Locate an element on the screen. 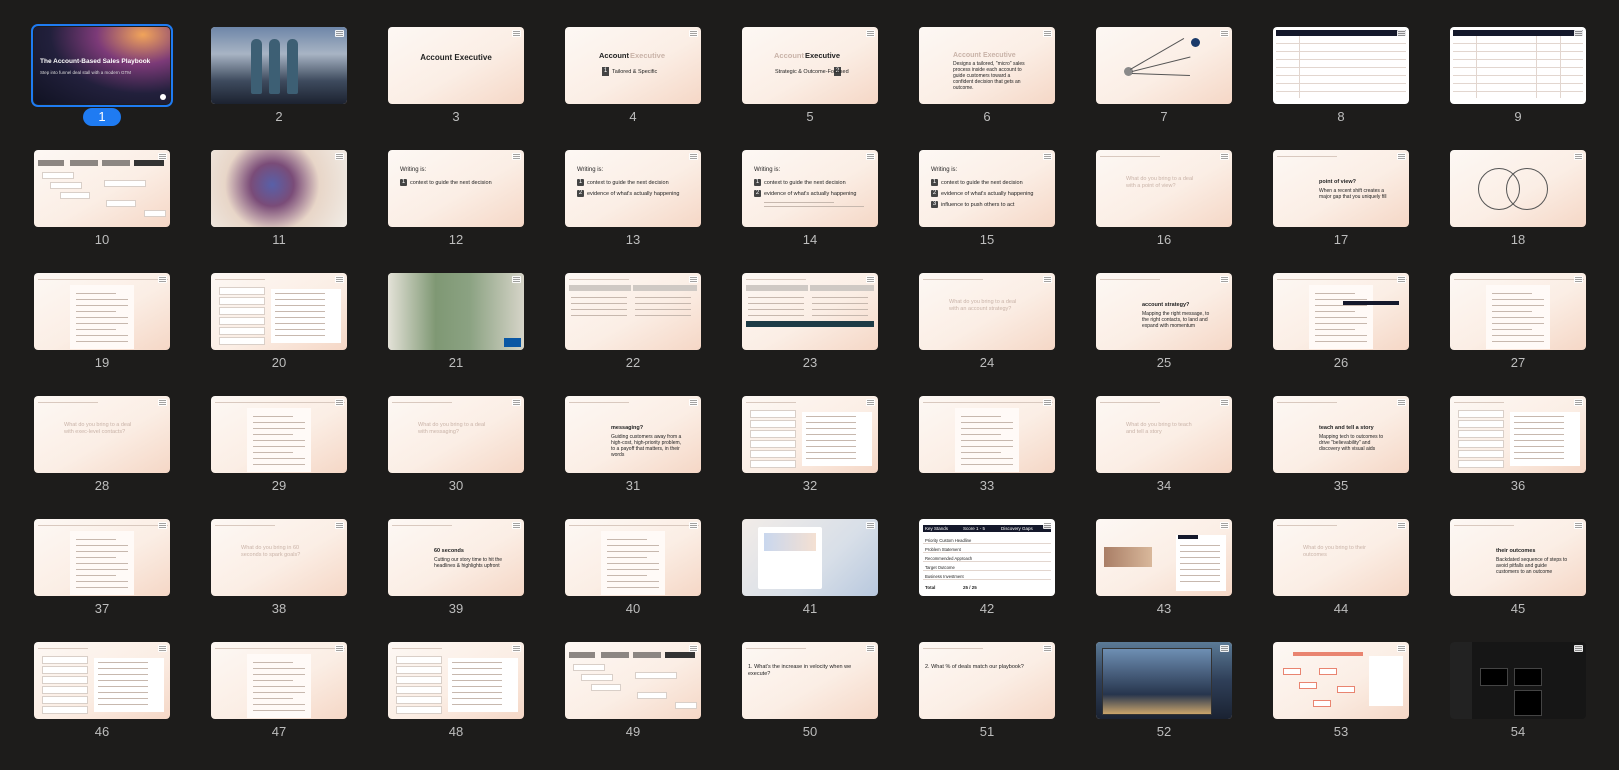 The width and height of the screenshot is (1619, 770). slide-thumbnail-26: 26 is located at coordinates (1341, 334).